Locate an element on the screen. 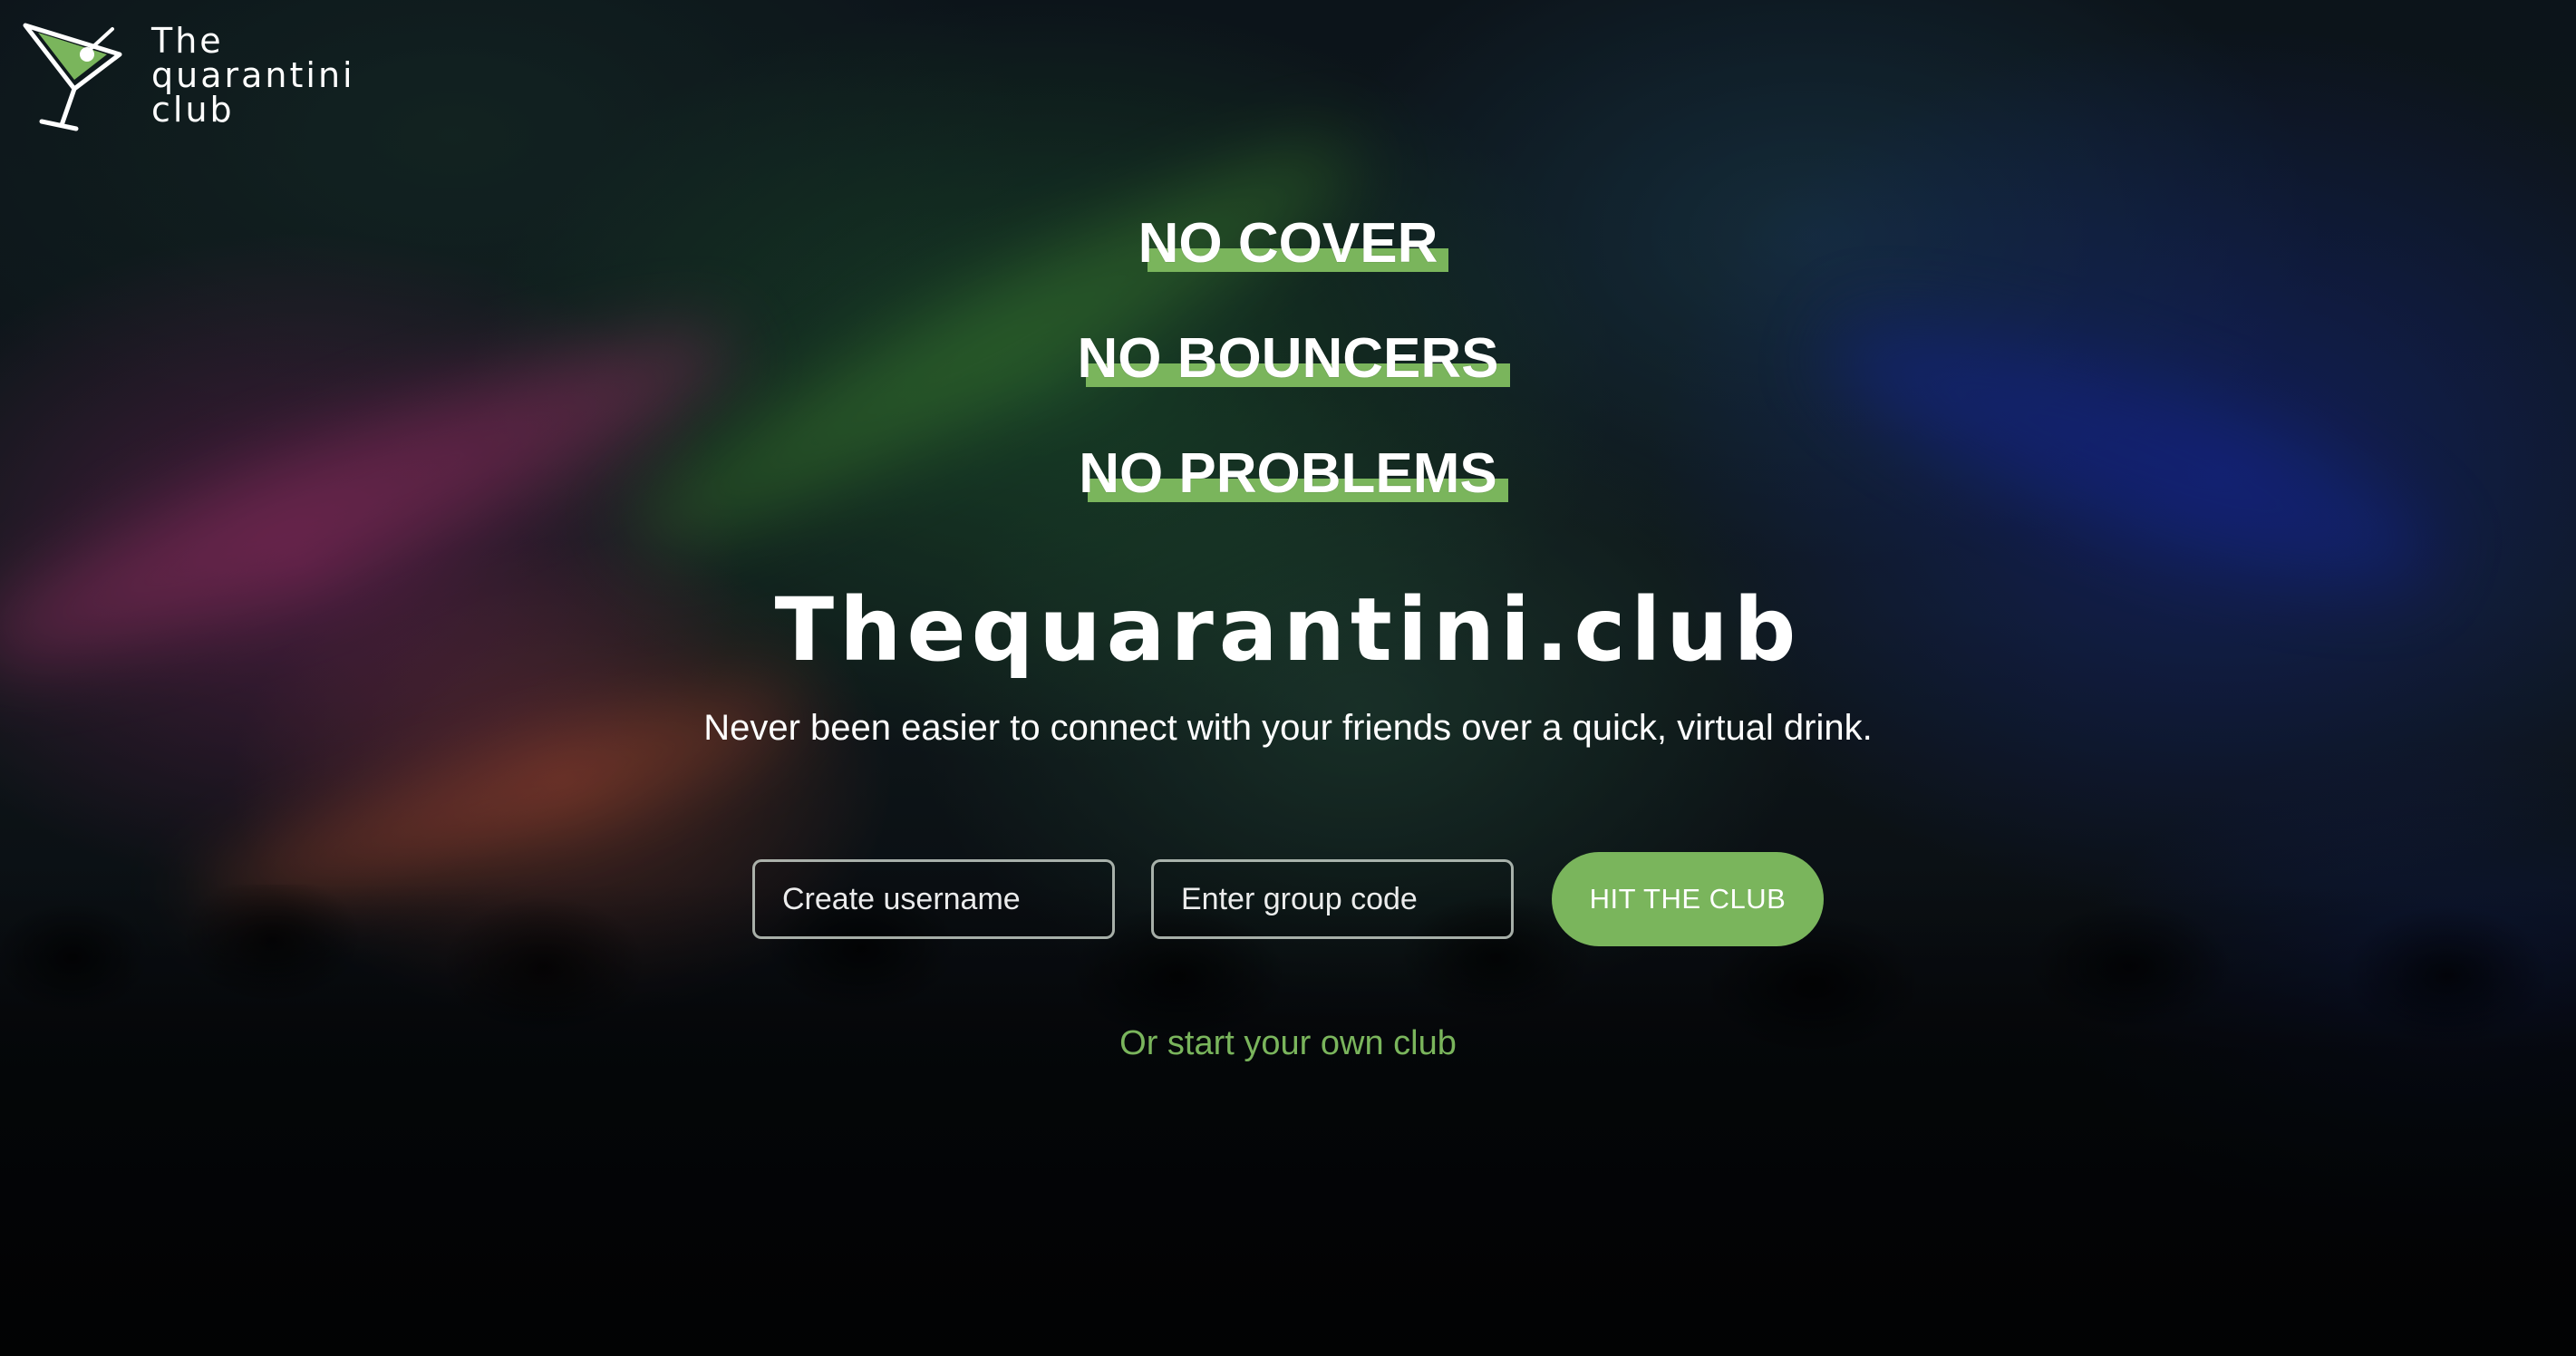 The width and height of the screenshot is (2576, 1356). logo-line: club is located at coordinates (193, 110).